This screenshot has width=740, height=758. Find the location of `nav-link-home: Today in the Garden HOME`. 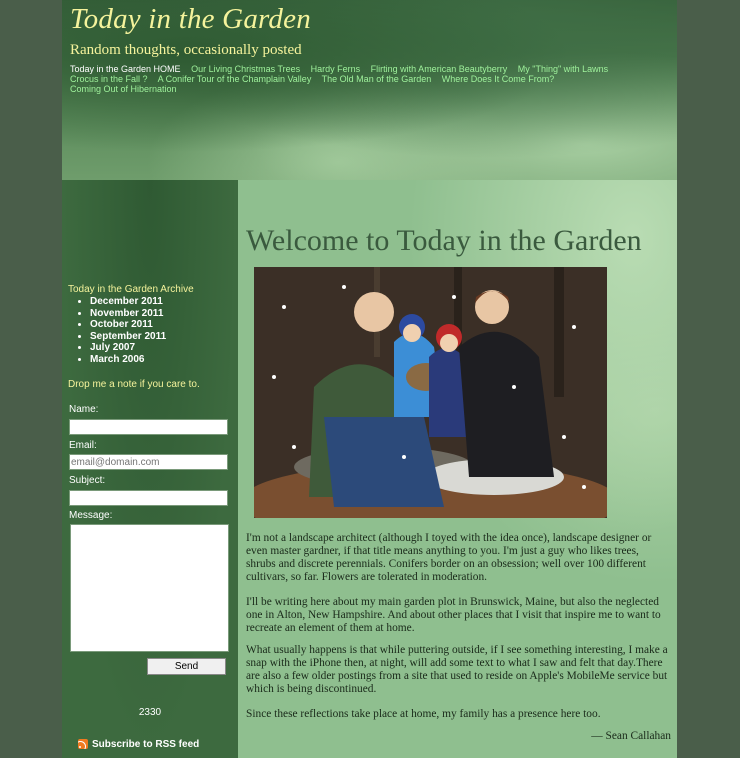

nav-link-home: Today in the Garden HOME is located at coordinates (125, 69).